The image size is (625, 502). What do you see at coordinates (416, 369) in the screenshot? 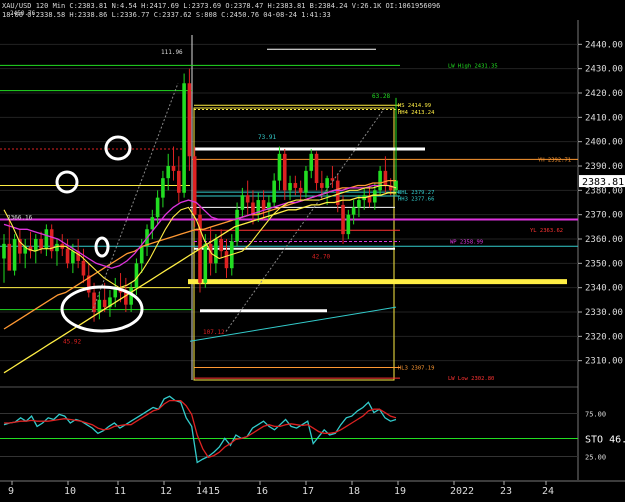
I see `price-line-label: HL3 2307.19` at bounding box center [416, 369].